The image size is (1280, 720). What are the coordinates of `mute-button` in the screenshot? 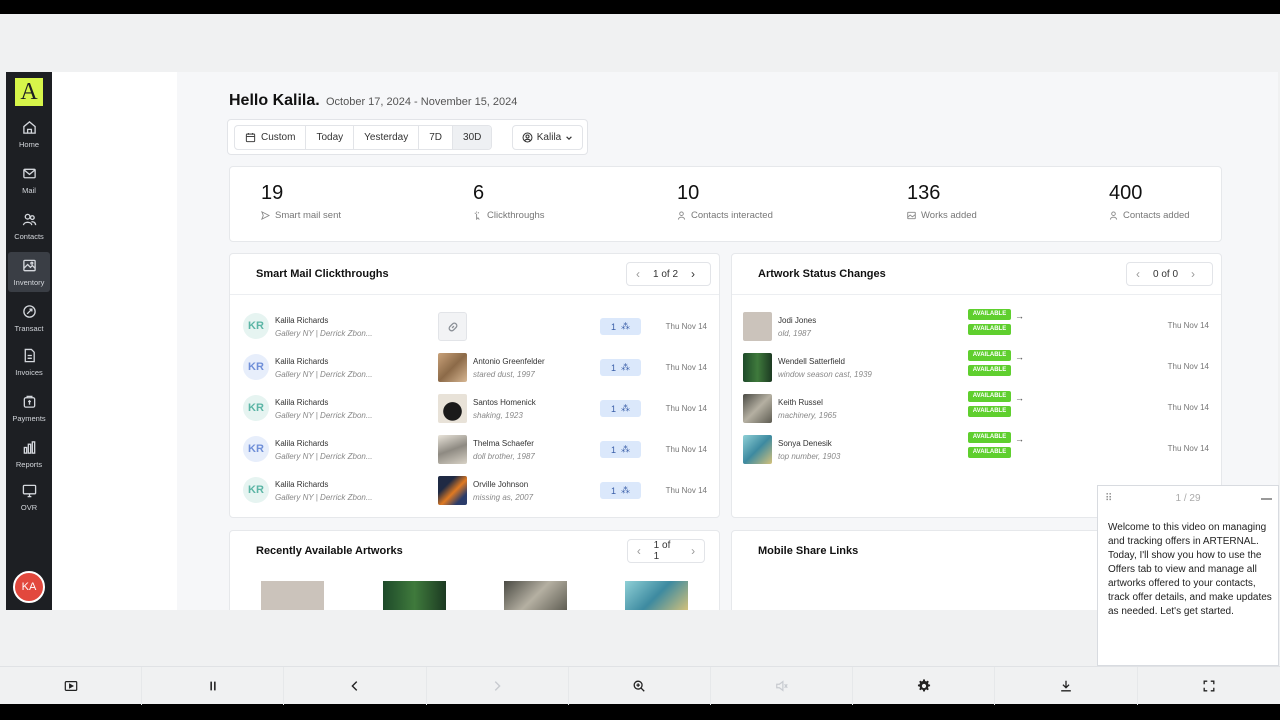 It's located at (782, 686).